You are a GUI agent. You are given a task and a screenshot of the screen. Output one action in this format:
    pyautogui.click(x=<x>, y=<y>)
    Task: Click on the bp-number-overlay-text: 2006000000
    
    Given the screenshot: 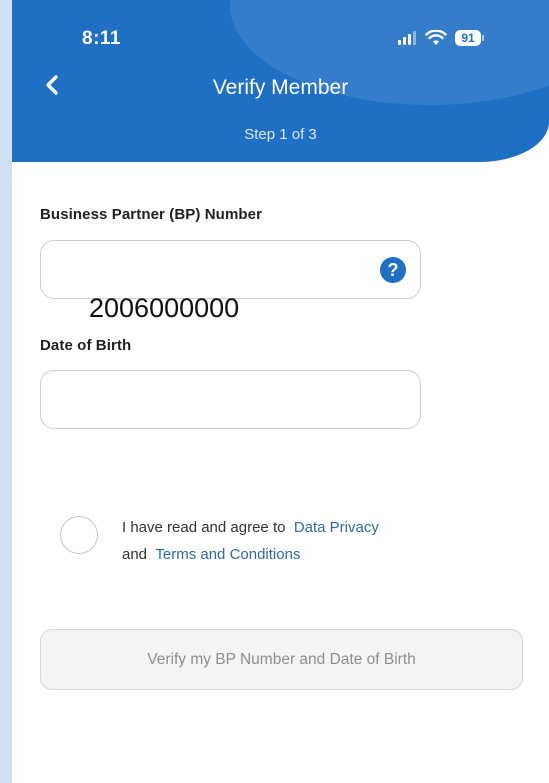 What is the action you would take?
    pyautogui.click(x=164, y=308)
    